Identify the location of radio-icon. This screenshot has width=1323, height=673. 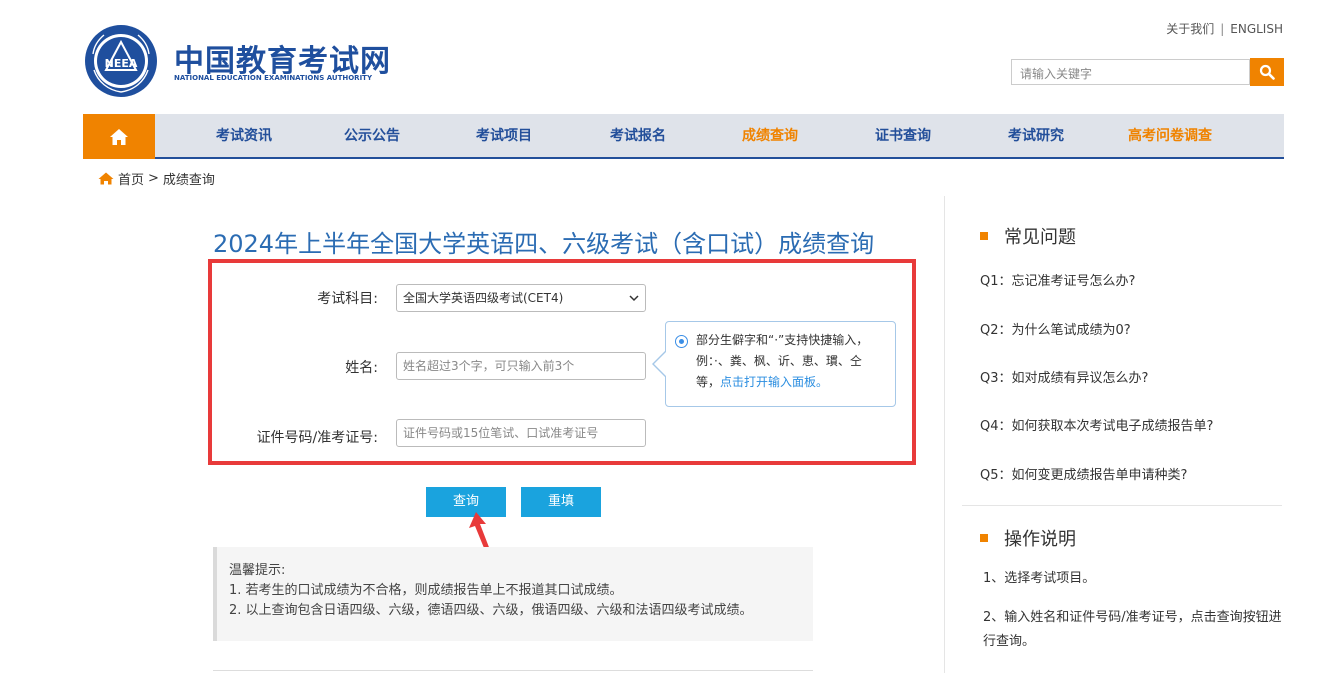
(681, 341).